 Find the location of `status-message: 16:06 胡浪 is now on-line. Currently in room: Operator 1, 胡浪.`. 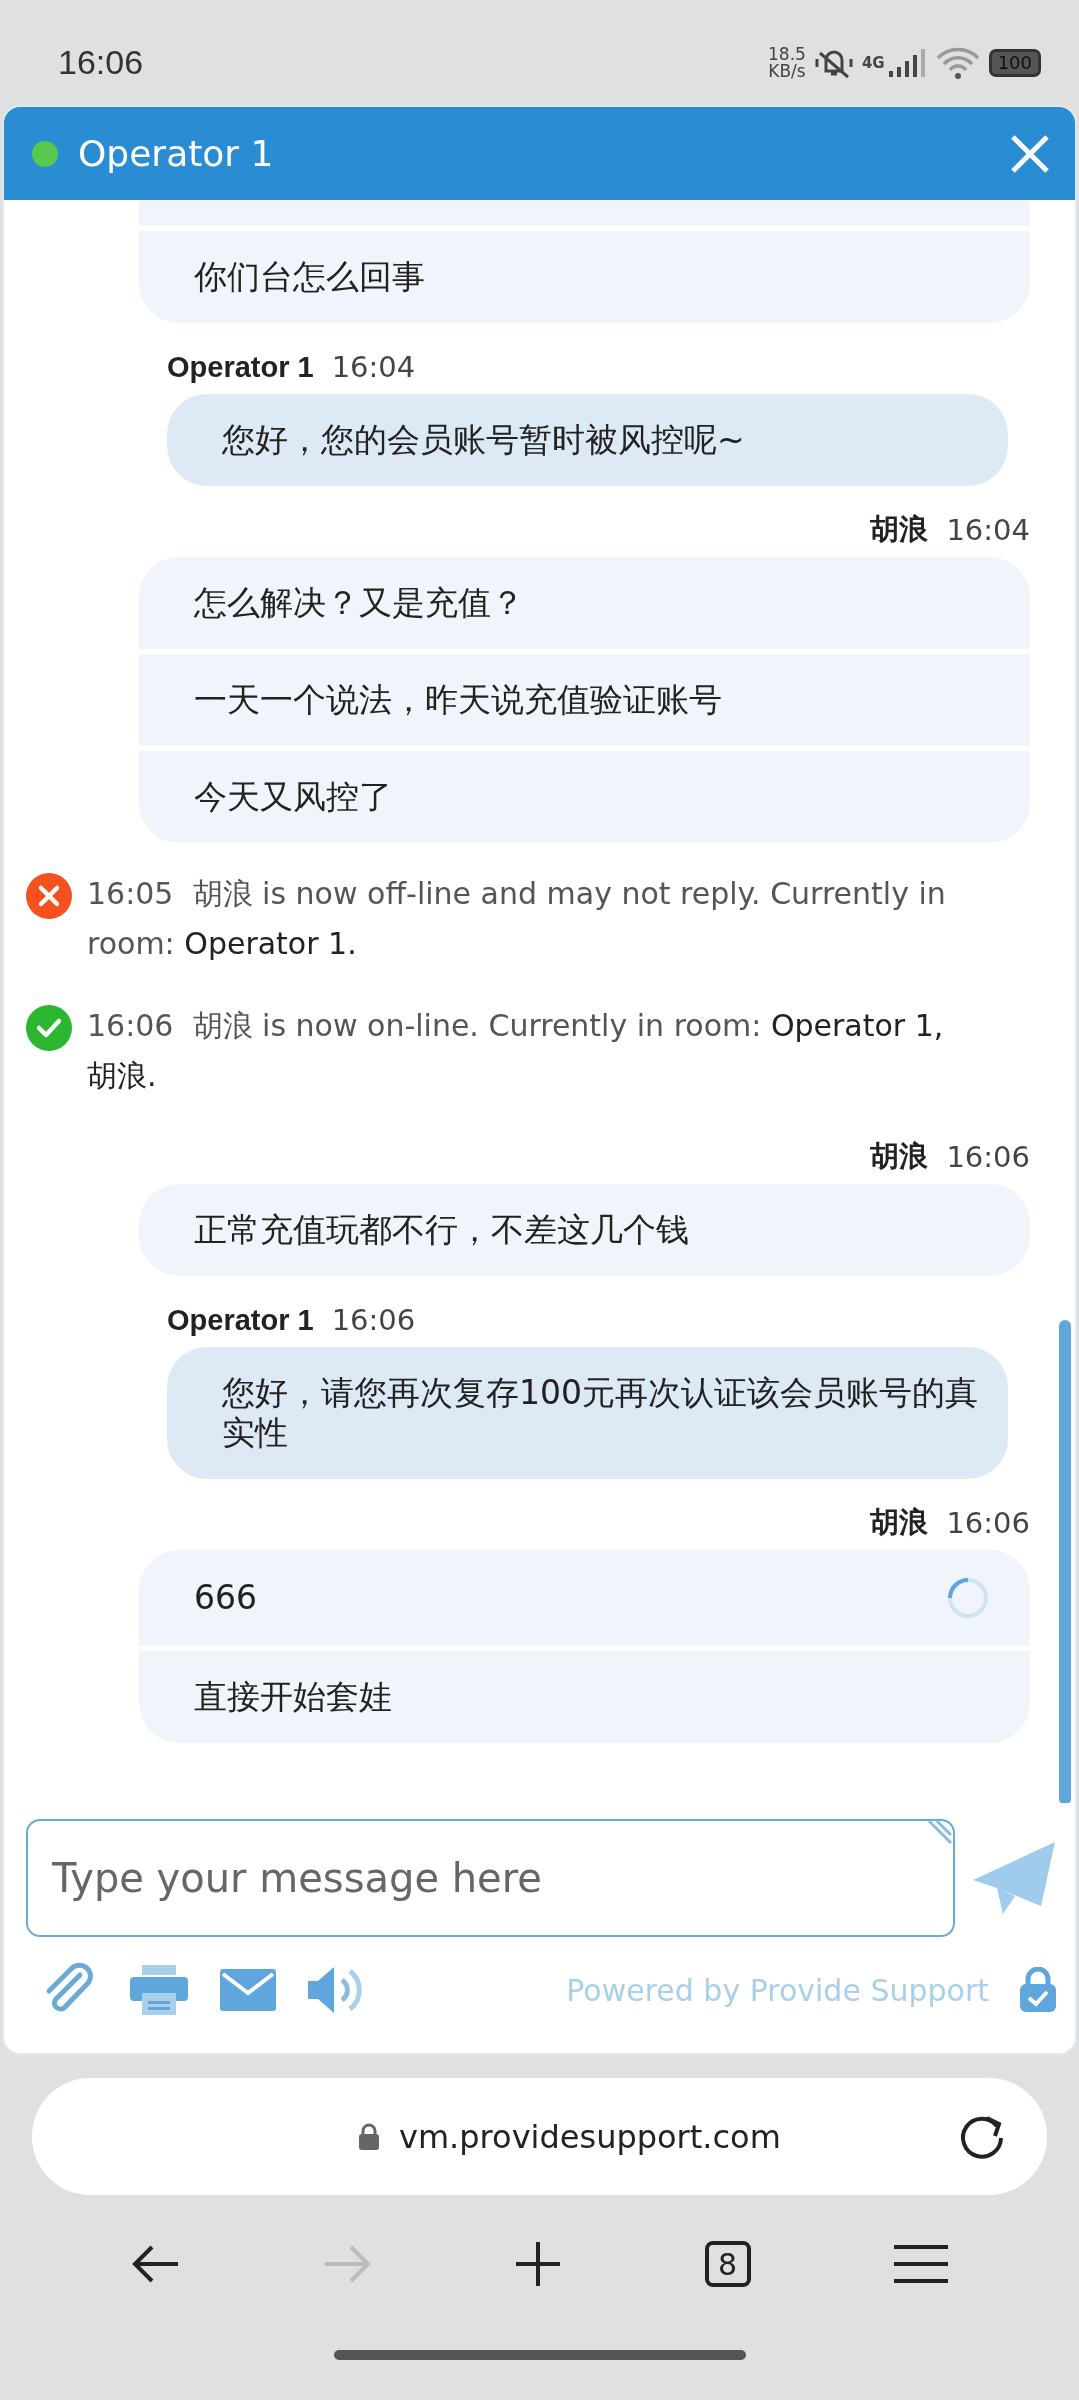

status-message: 16:06 胡浪 is now on-line. Currently in room: Operator 1, 胡浪. is located at coordinates (516, 1051).